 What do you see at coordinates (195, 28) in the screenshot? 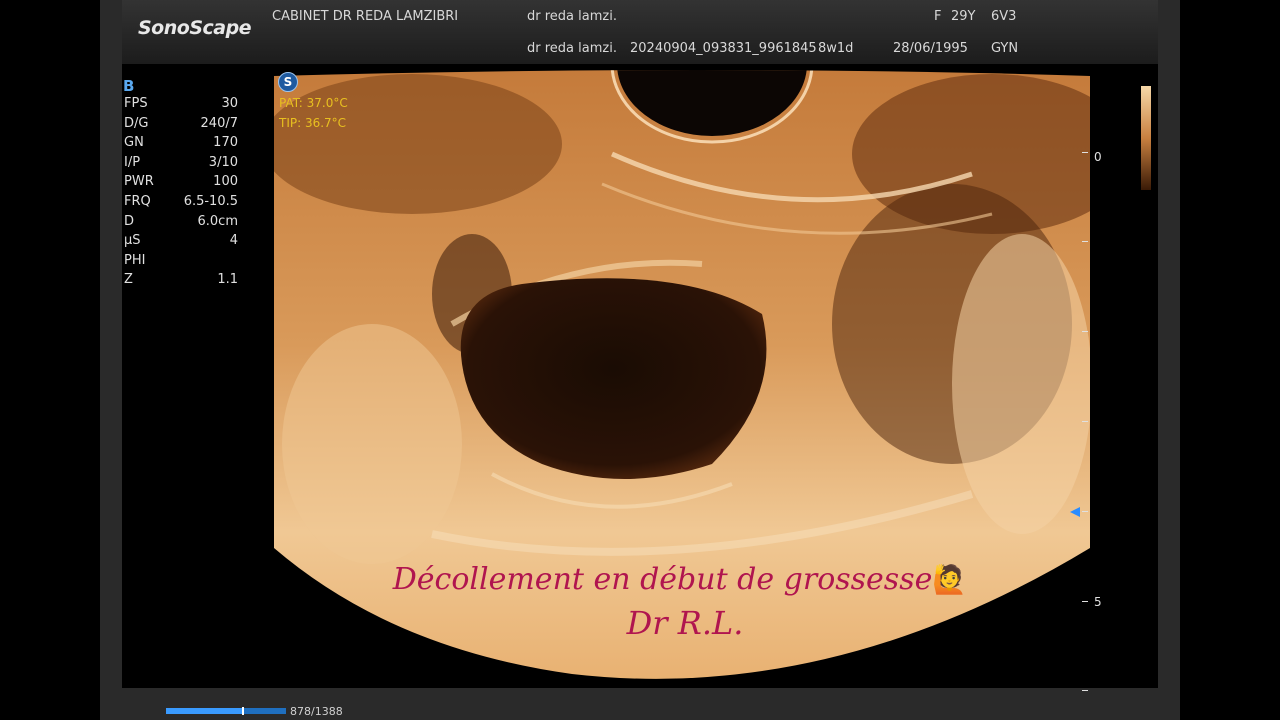
I see `sonoscape-logo: SonoScape` at bounding box center [195, 28].